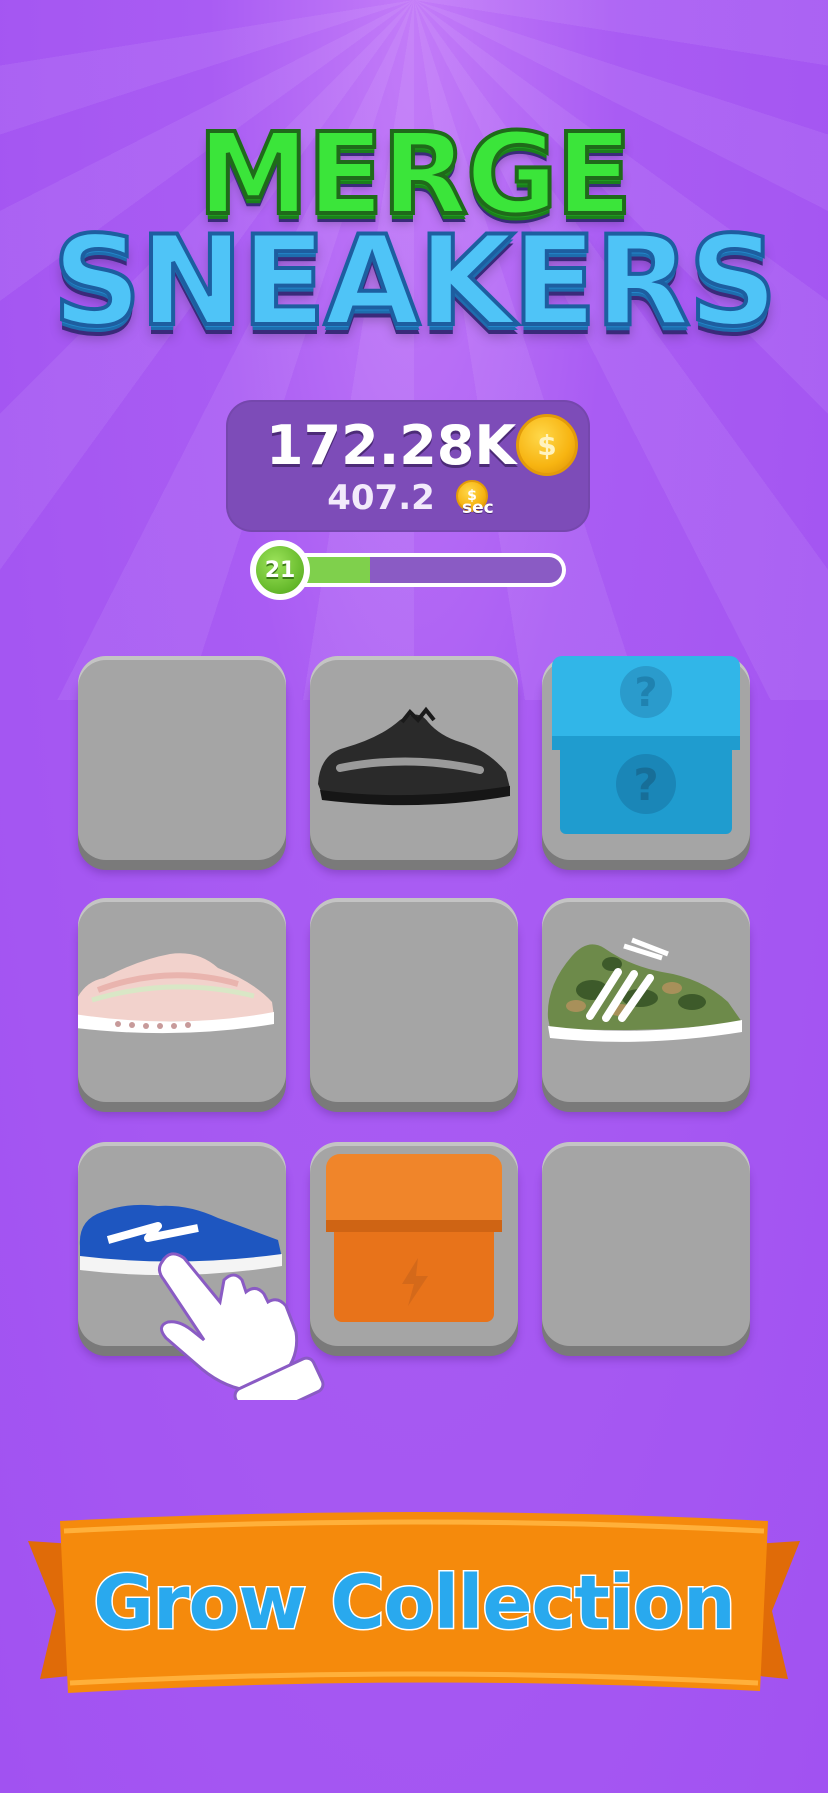 The width and height of the screenshot is (828, 1793). Describe the element at coordinates (176, 993) in the screenshot. I see `pink-sneaker-icon` at that location.